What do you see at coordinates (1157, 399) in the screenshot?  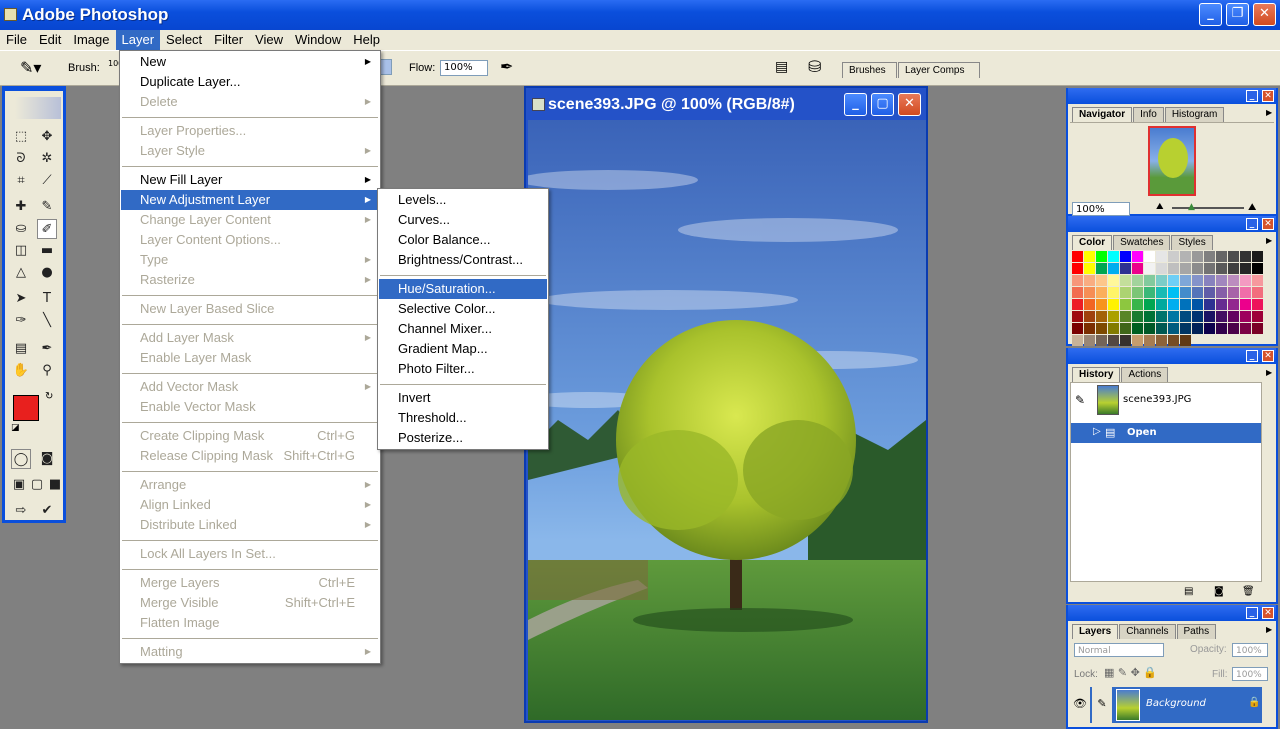 I see `history-snapshot-label: scene393.JPG` at bounding box center [1157, 399].